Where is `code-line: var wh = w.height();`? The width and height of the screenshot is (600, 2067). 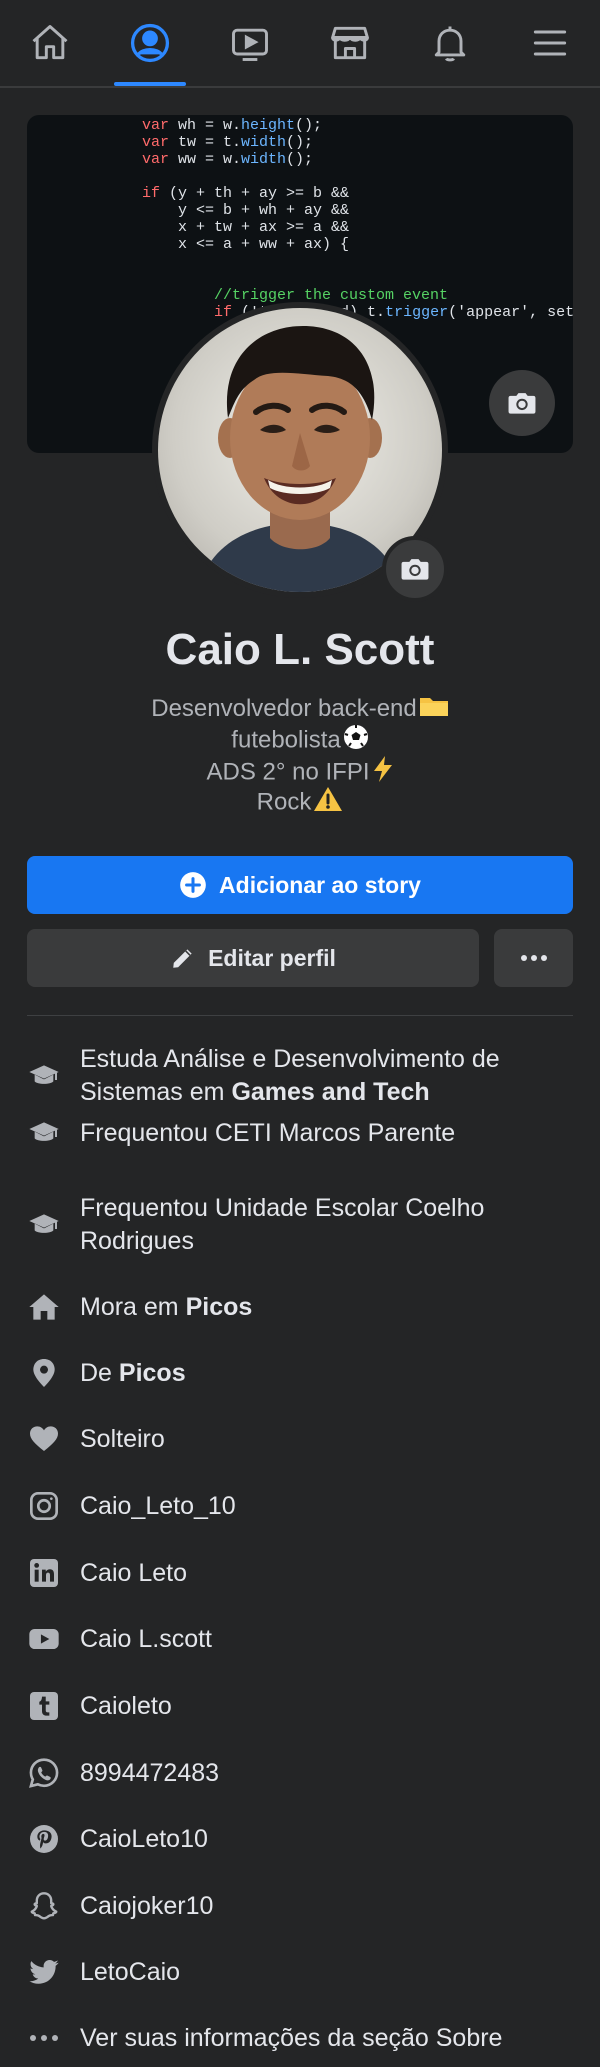 code-line: var wh = w.height(); is located at coordinates (232, 125).